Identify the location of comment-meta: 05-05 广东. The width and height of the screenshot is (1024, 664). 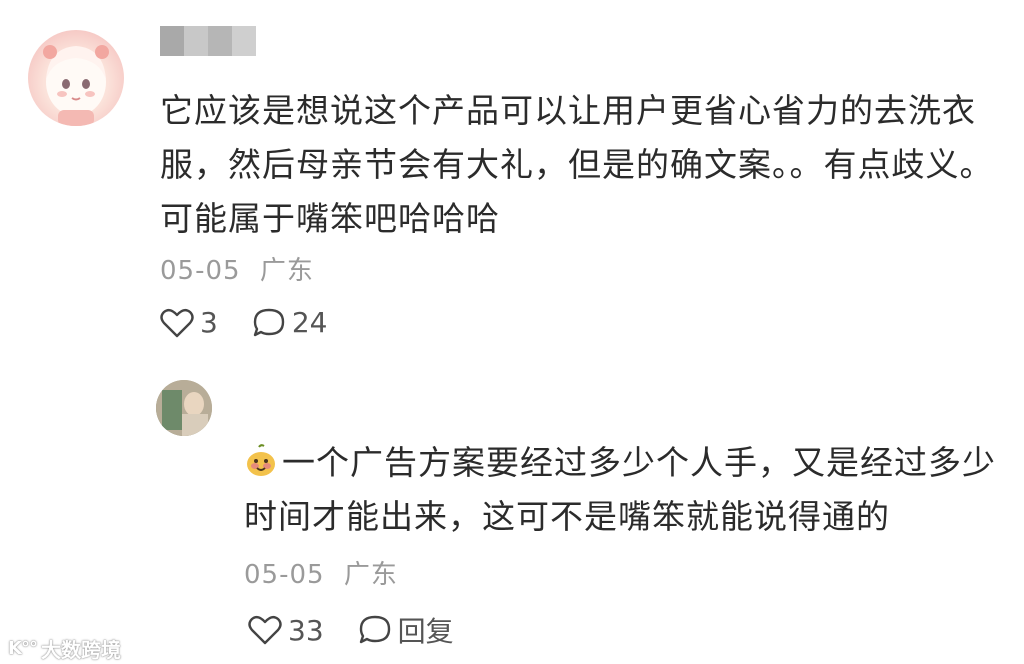
(237, 268).